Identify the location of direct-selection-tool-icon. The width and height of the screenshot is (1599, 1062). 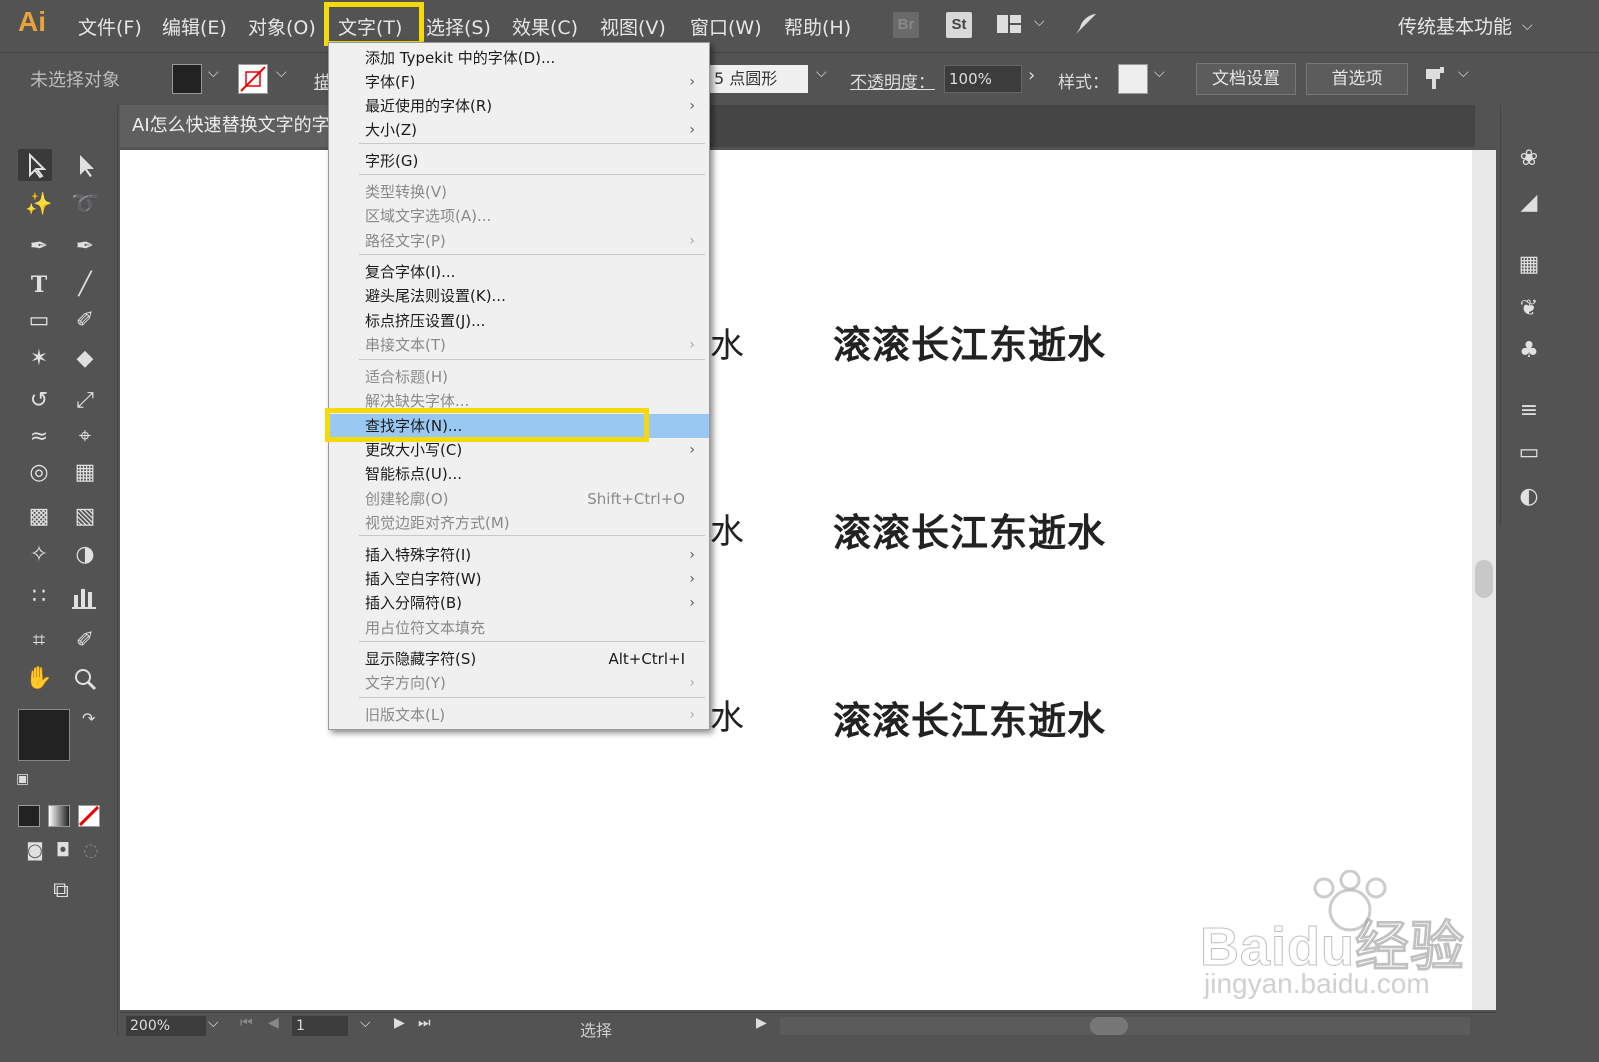
(85, 165).